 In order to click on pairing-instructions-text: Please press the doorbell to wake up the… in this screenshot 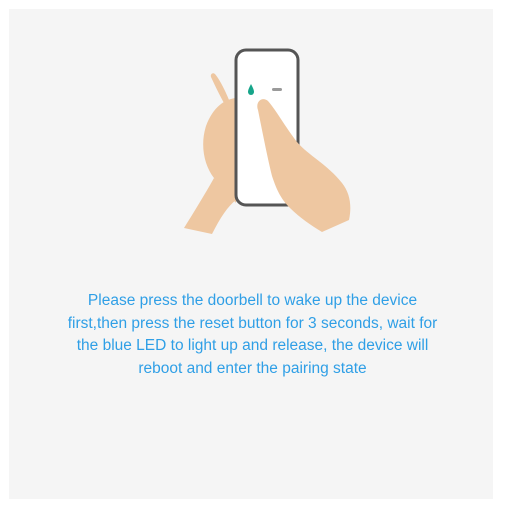, I will do `click(252, 334)`.